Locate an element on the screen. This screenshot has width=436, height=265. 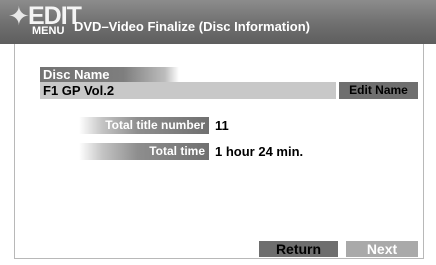
total-title-number-value: 11 is located at coordinates (222, 125).